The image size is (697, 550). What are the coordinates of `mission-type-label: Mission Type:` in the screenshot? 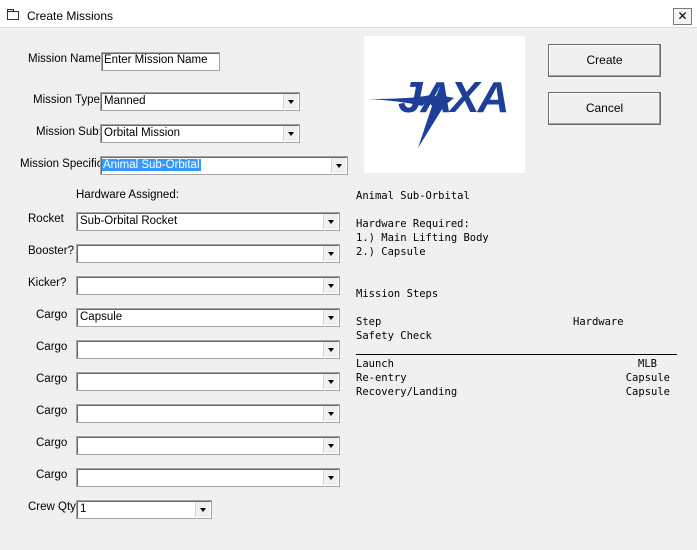 It's located at (68, 100).